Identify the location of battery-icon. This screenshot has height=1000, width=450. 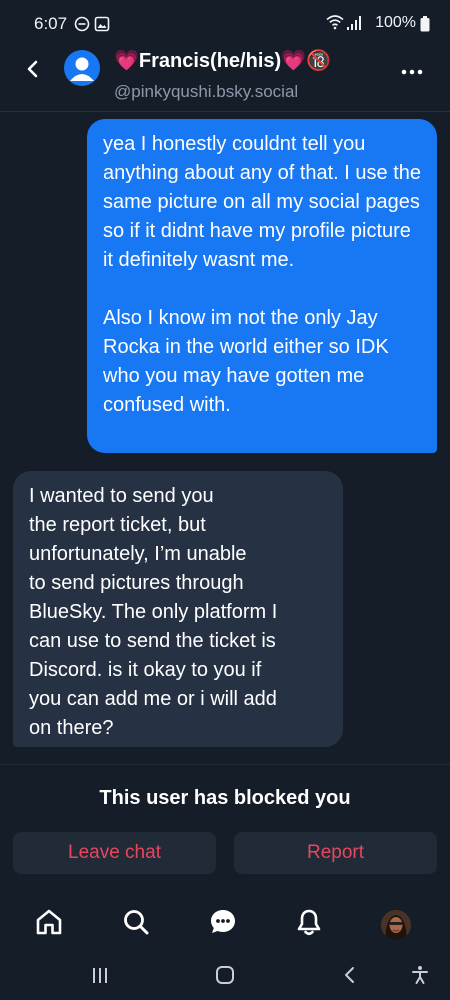
(425, 26).